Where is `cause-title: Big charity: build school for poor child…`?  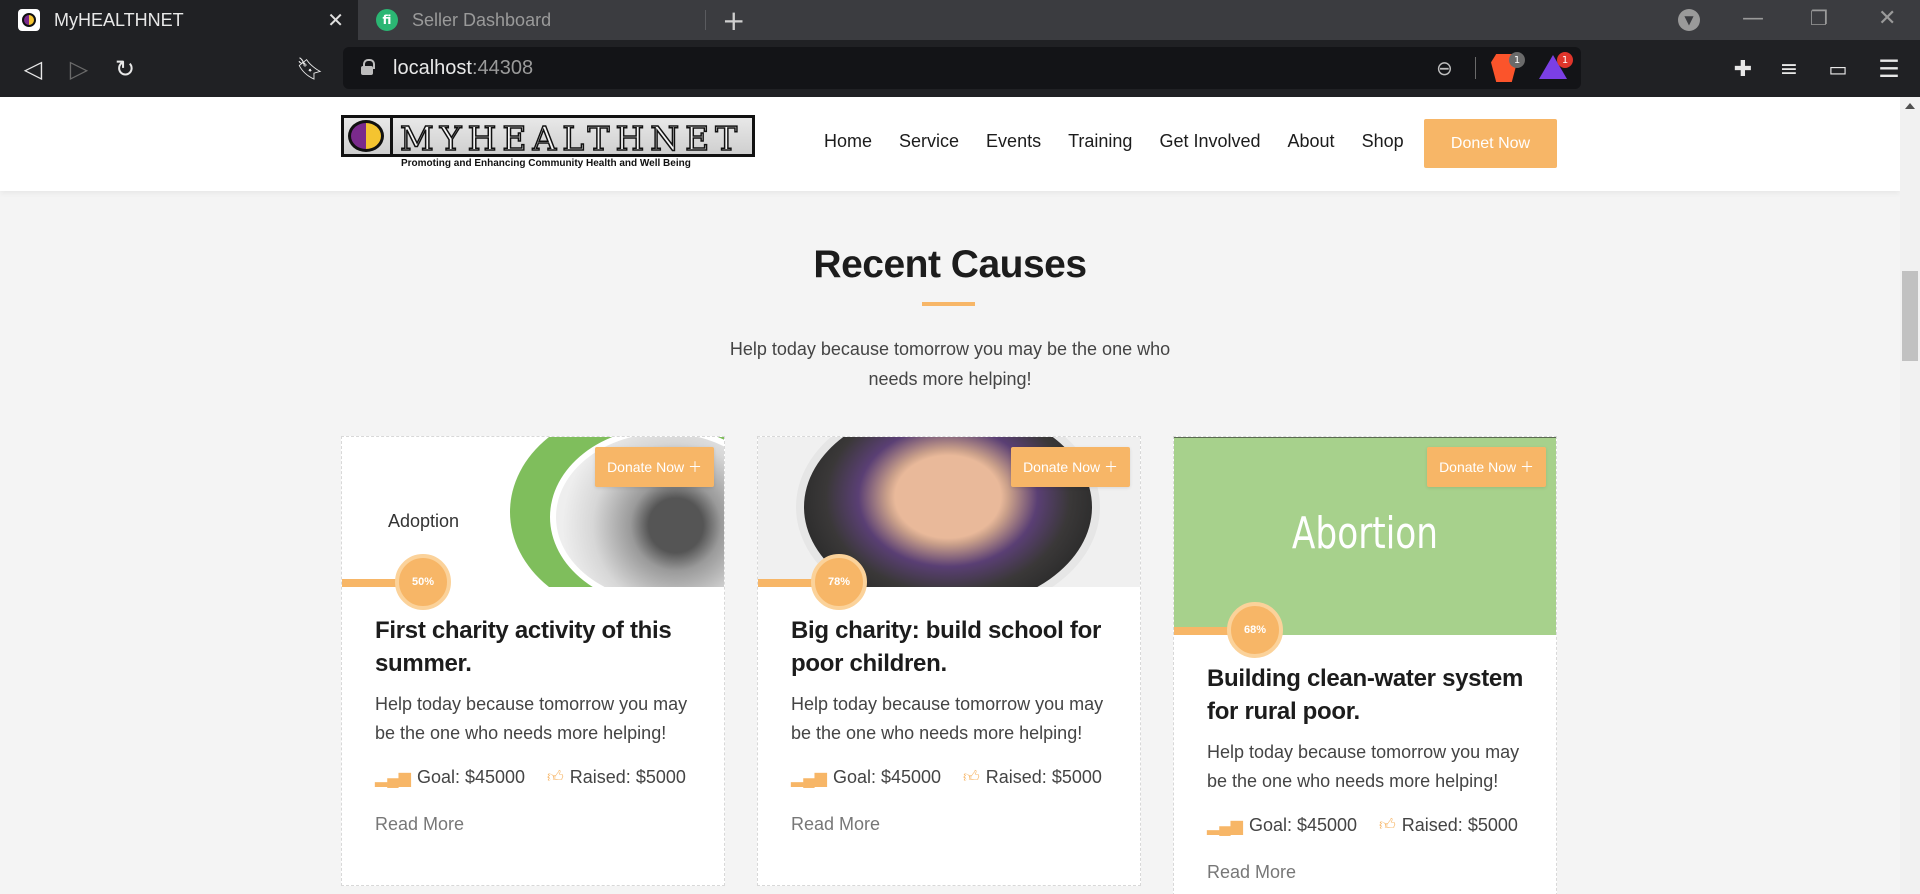
cause-title: Big charity: build school for poor child… is located at coordinates (956, 647).